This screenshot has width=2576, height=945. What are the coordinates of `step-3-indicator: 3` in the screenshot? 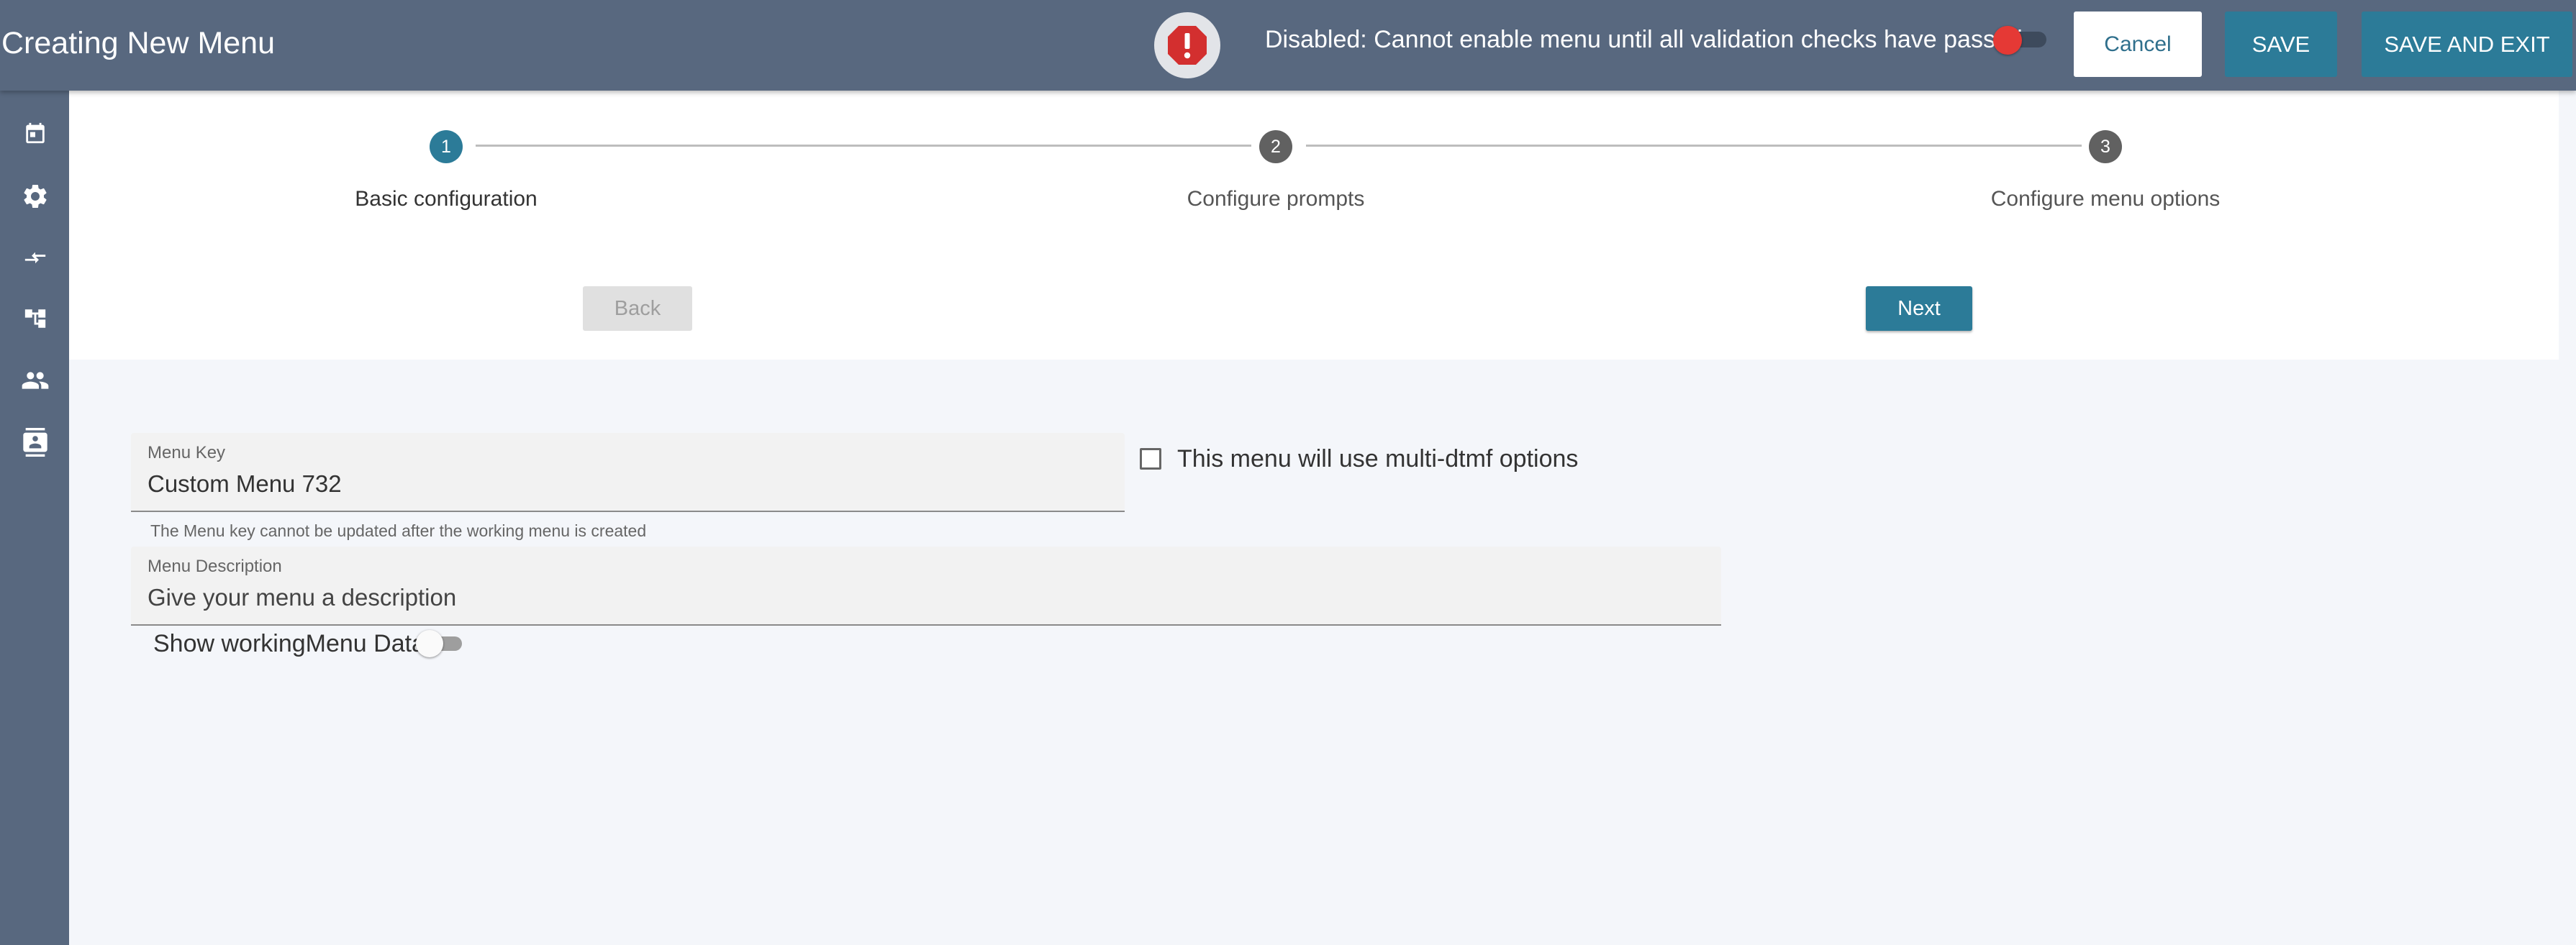 It's located at (2105, 146).